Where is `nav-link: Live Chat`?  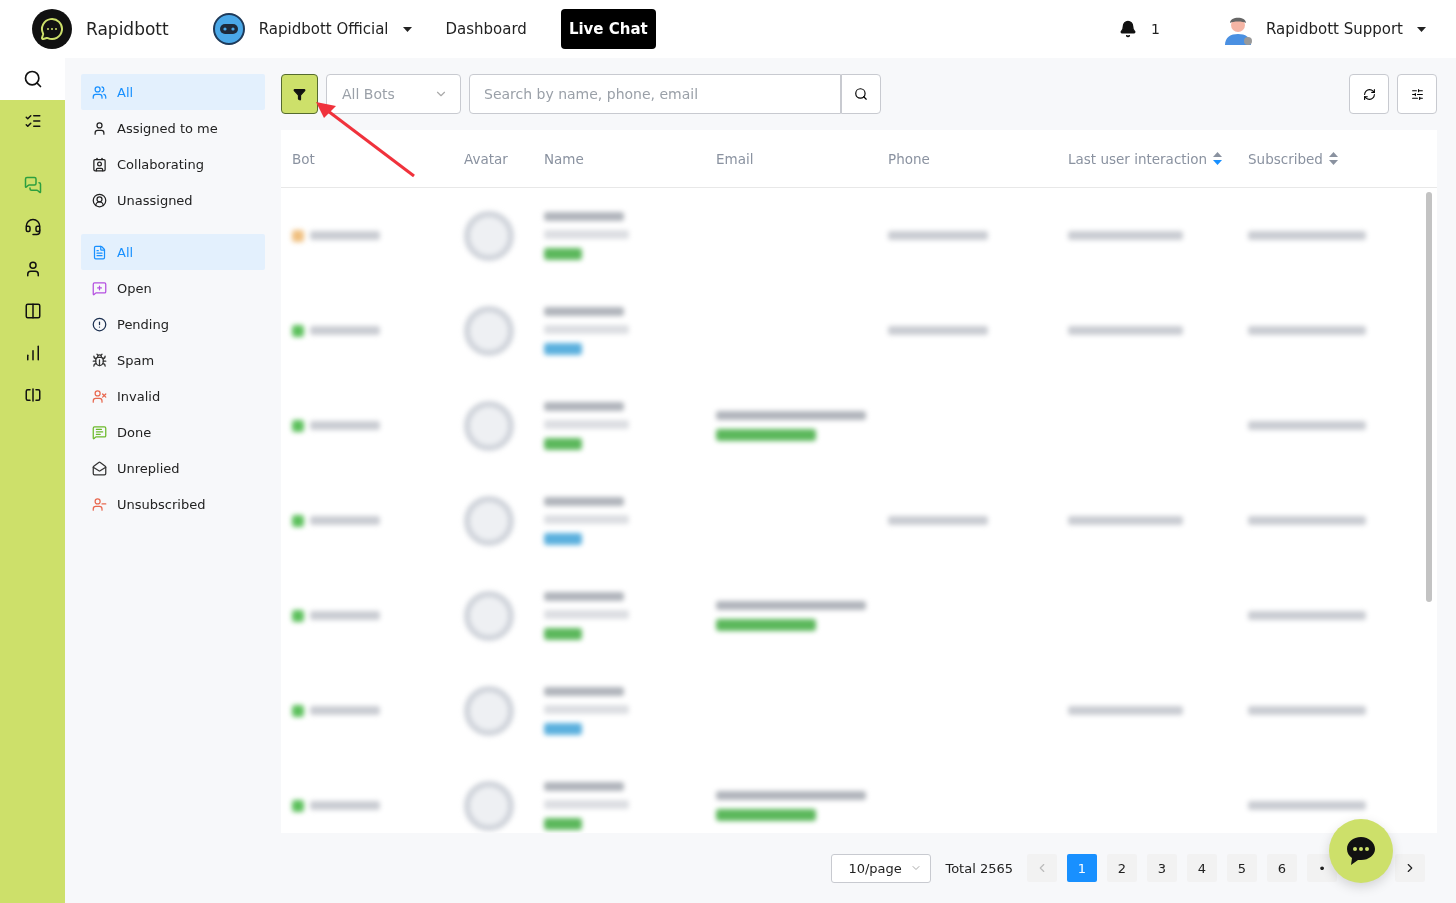 nav-link: Live Chat is located at coordinates (608, 29).